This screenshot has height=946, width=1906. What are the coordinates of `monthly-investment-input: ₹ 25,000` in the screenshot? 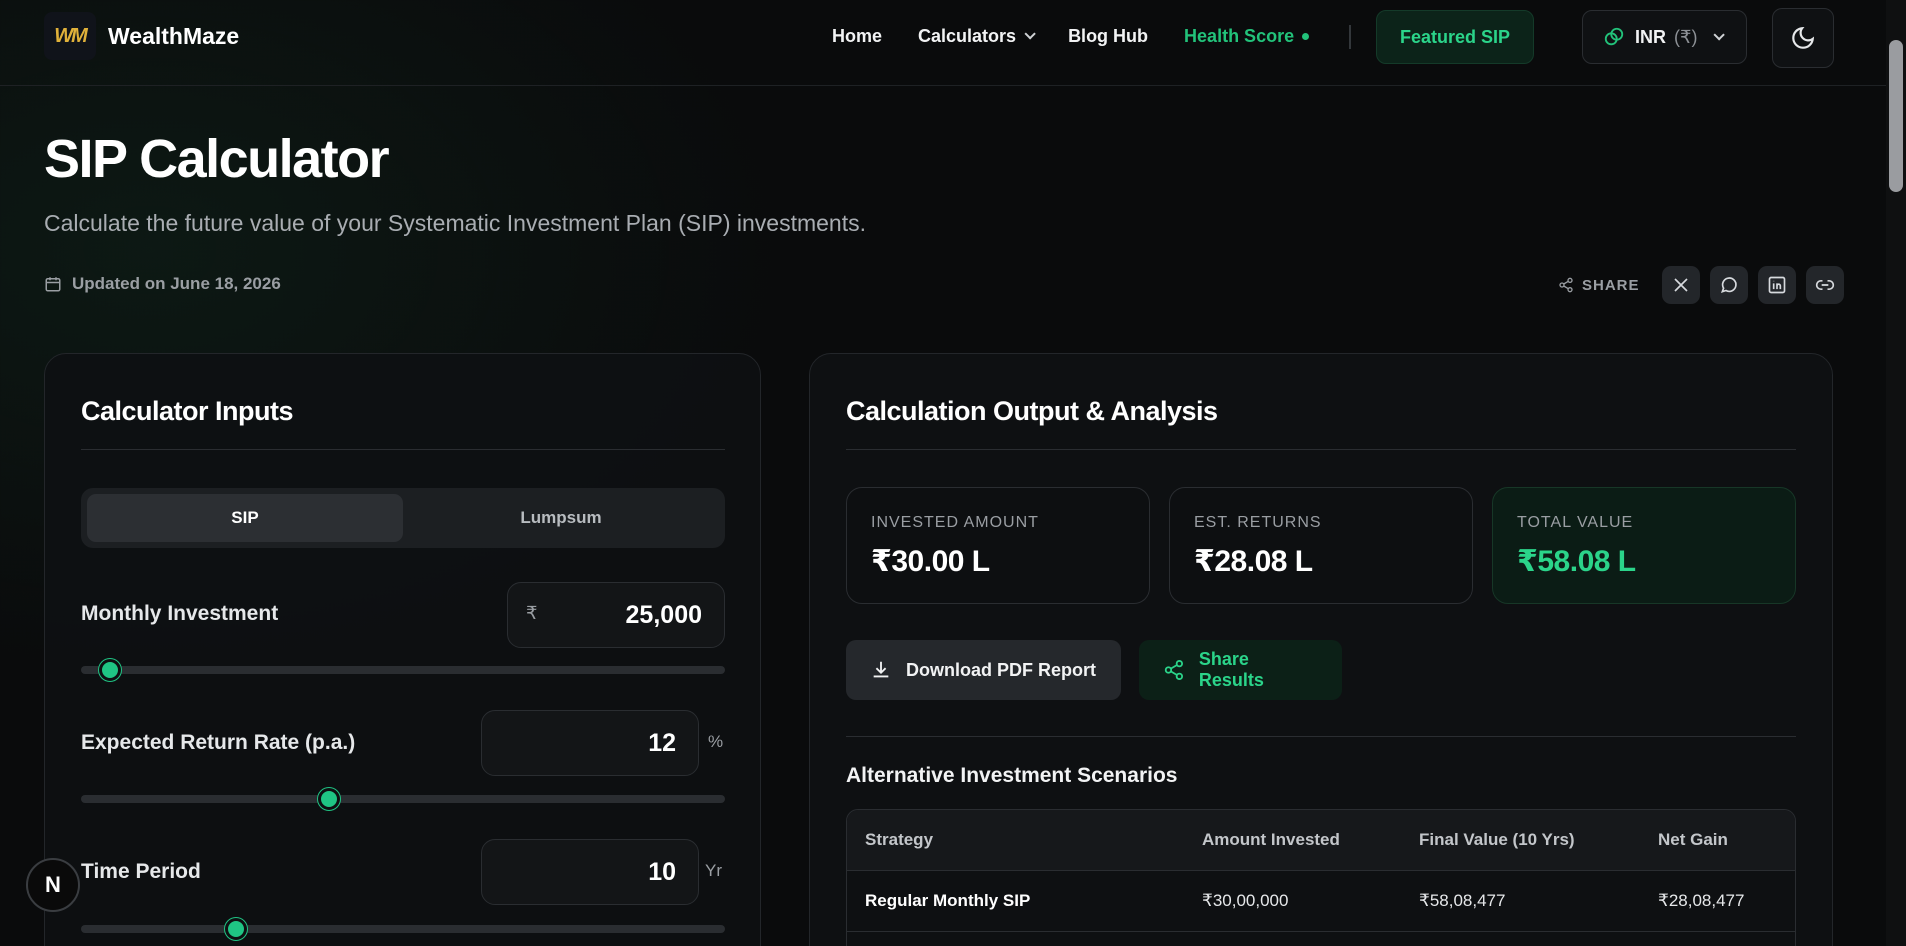 It's located at (616, 615).